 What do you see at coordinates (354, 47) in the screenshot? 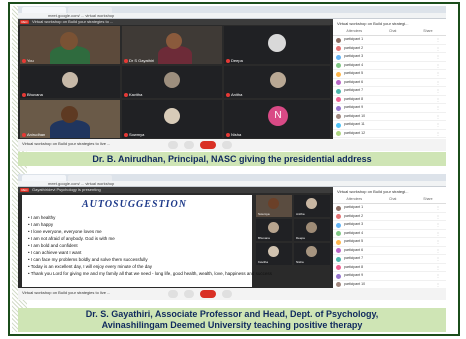
I see `attendee-name: participant 2` at bounding box center [354, 47].